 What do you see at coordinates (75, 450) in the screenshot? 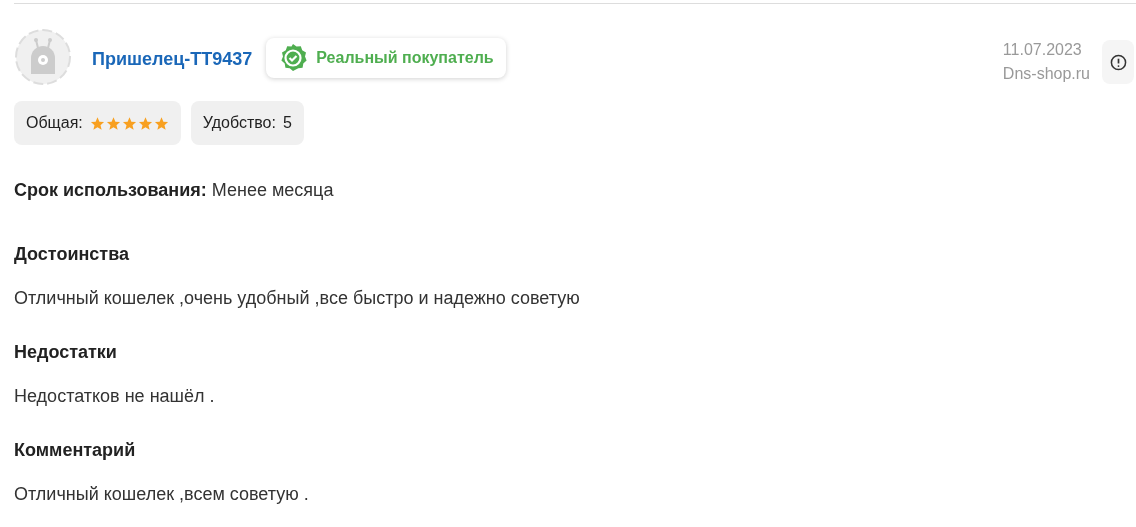
I see `section-title: Комментарий` at bounding box center [75, 450].